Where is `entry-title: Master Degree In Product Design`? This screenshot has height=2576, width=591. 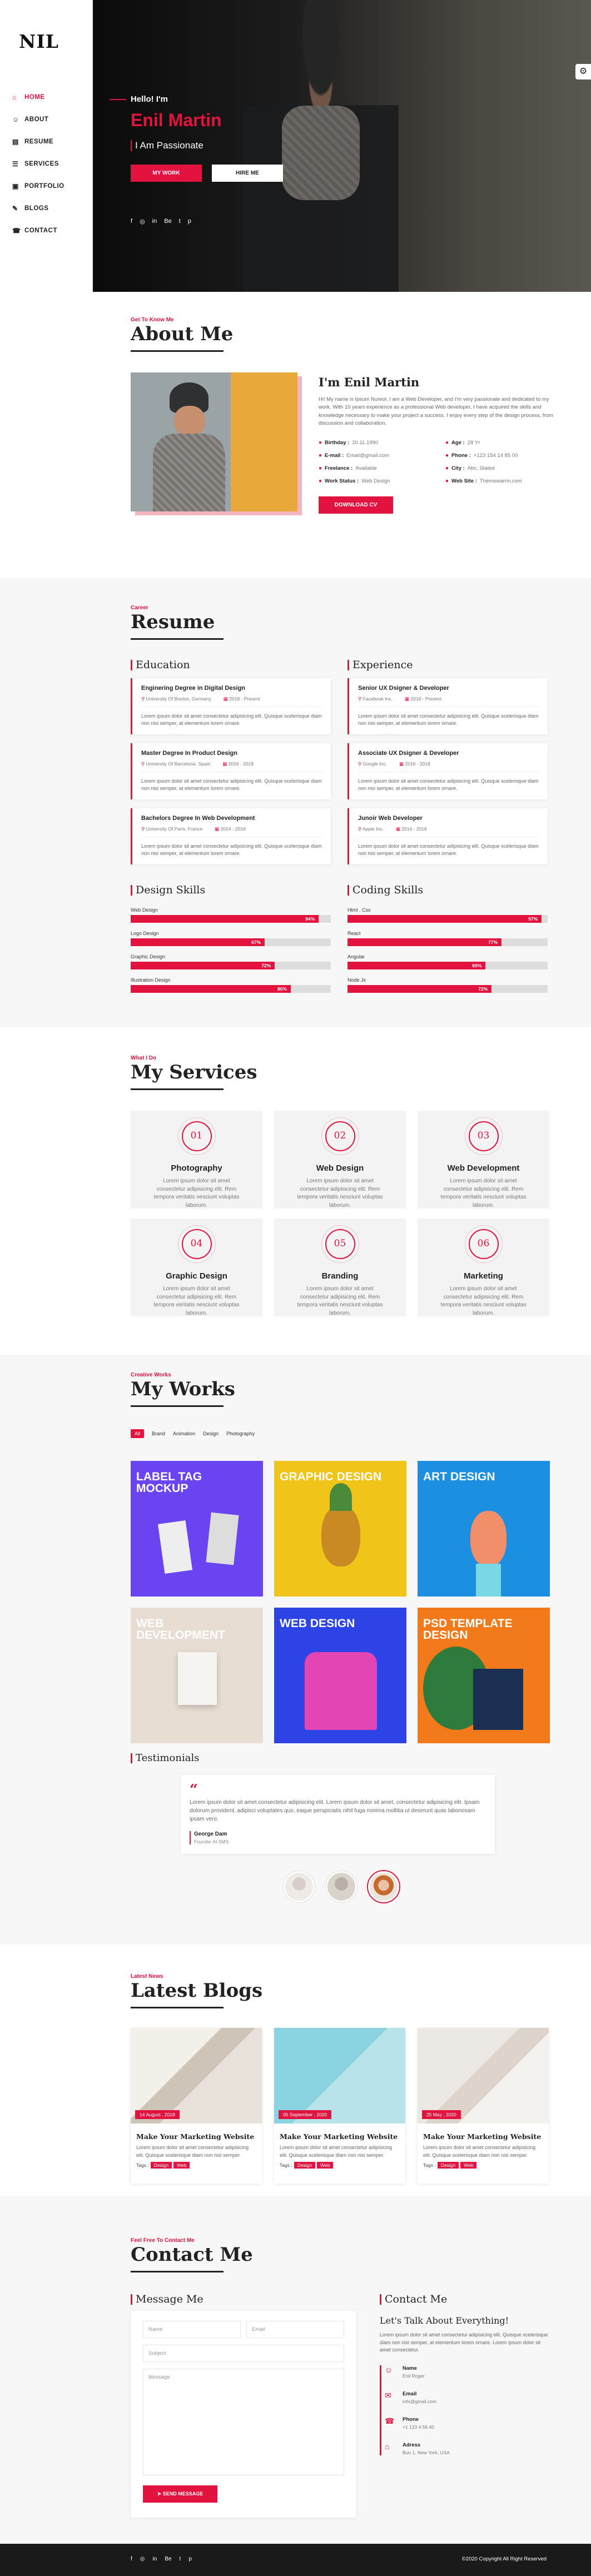
entry-title: Master Degree In Product Design is located at coordinates (189, 754).